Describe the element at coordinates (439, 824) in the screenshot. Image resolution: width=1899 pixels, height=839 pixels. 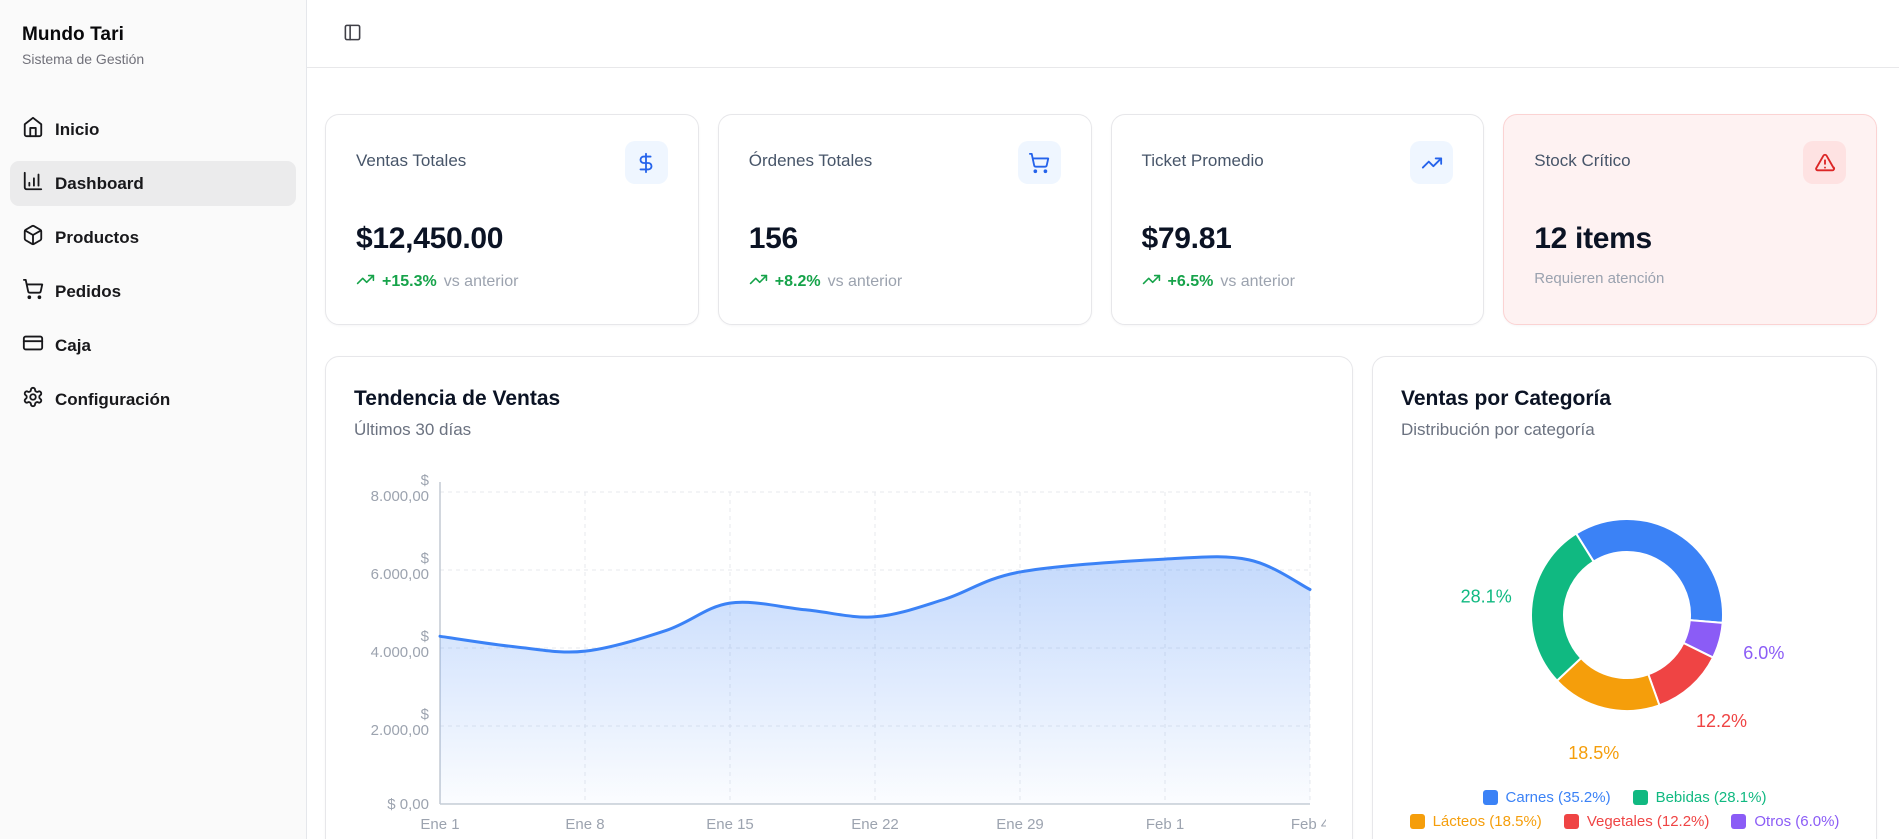
I see `svg-text: Ene 1` at that location.